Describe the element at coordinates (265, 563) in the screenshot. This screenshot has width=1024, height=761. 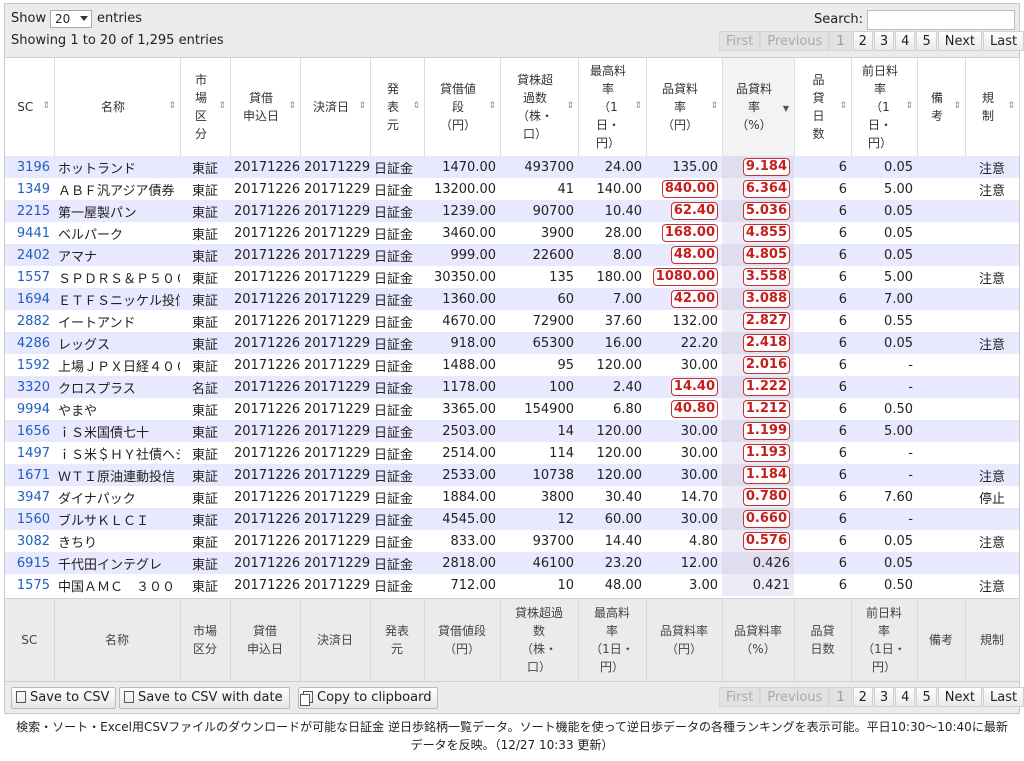
I see `cell-apply-date: 20171226` at that location.